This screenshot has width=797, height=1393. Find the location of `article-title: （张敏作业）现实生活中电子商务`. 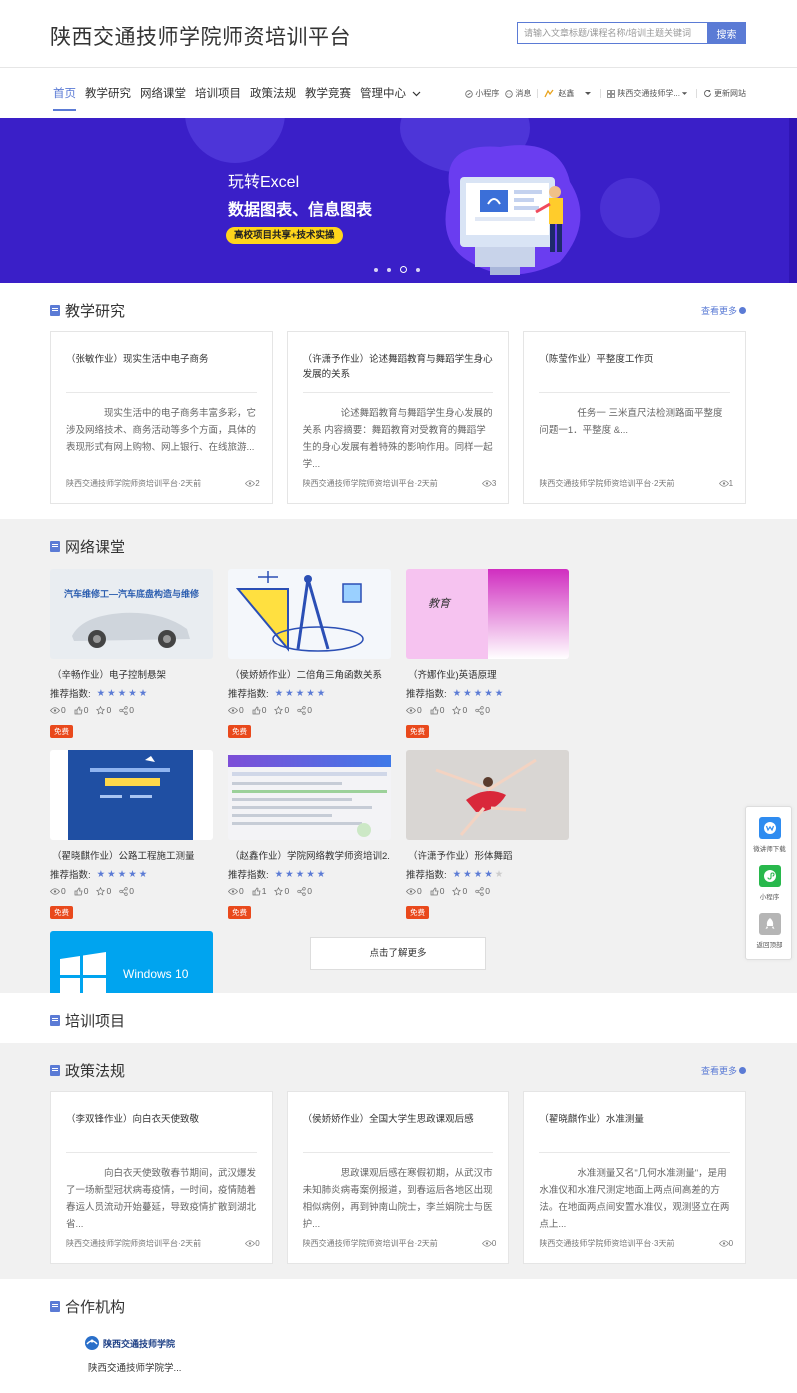

article-title: （张敏作业）现实生活中电子商务 is located at coordinates (161, 359).